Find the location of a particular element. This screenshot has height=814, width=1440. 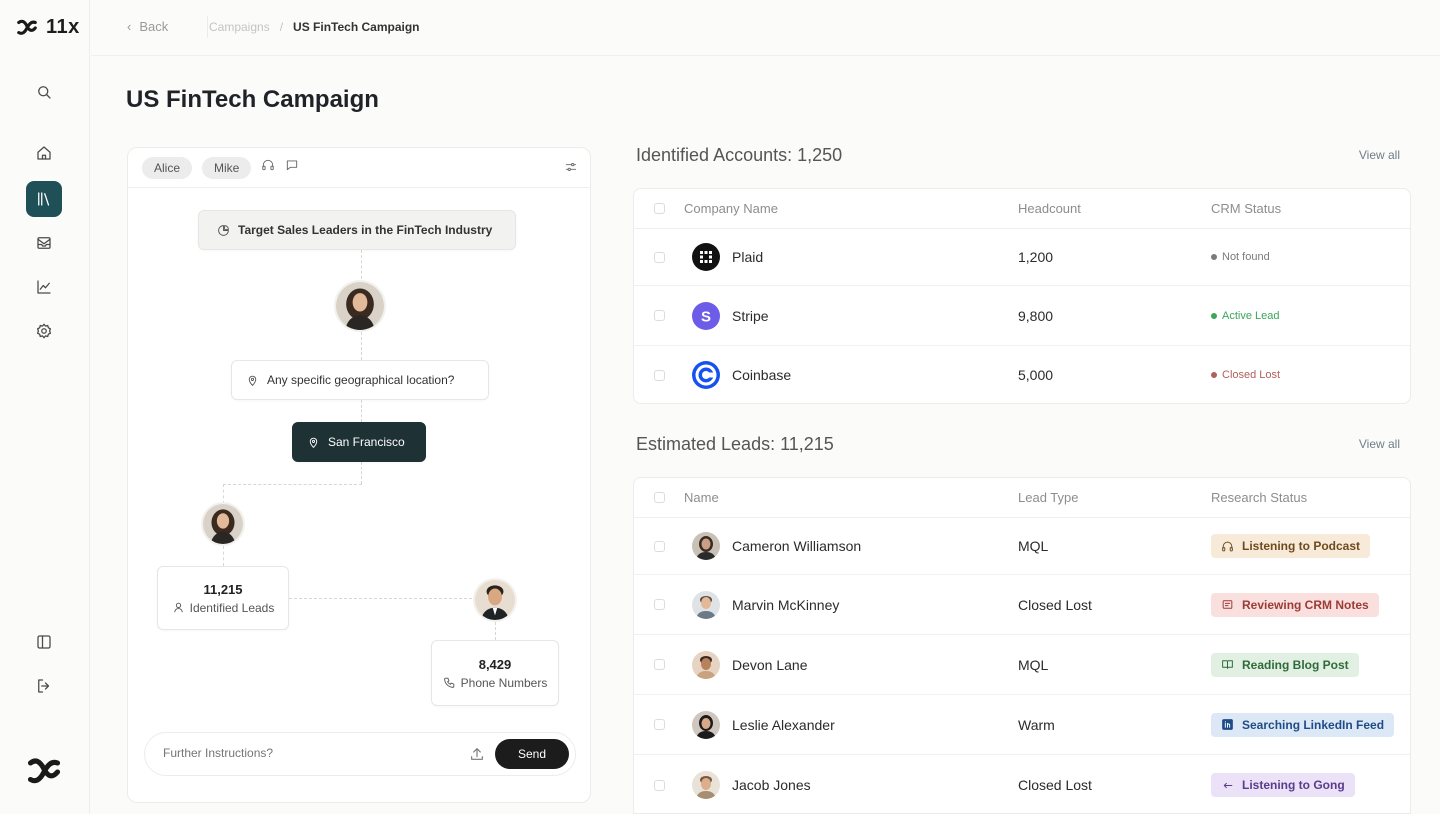

sidebar: 11x is located at coordinates (45, 407).